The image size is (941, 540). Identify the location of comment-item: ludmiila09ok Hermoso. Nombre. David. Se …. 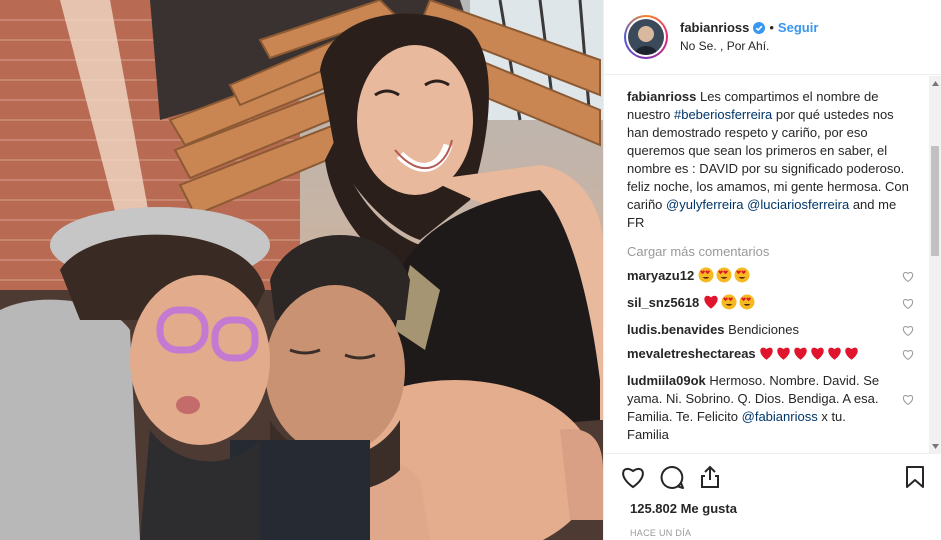
(770, 408).